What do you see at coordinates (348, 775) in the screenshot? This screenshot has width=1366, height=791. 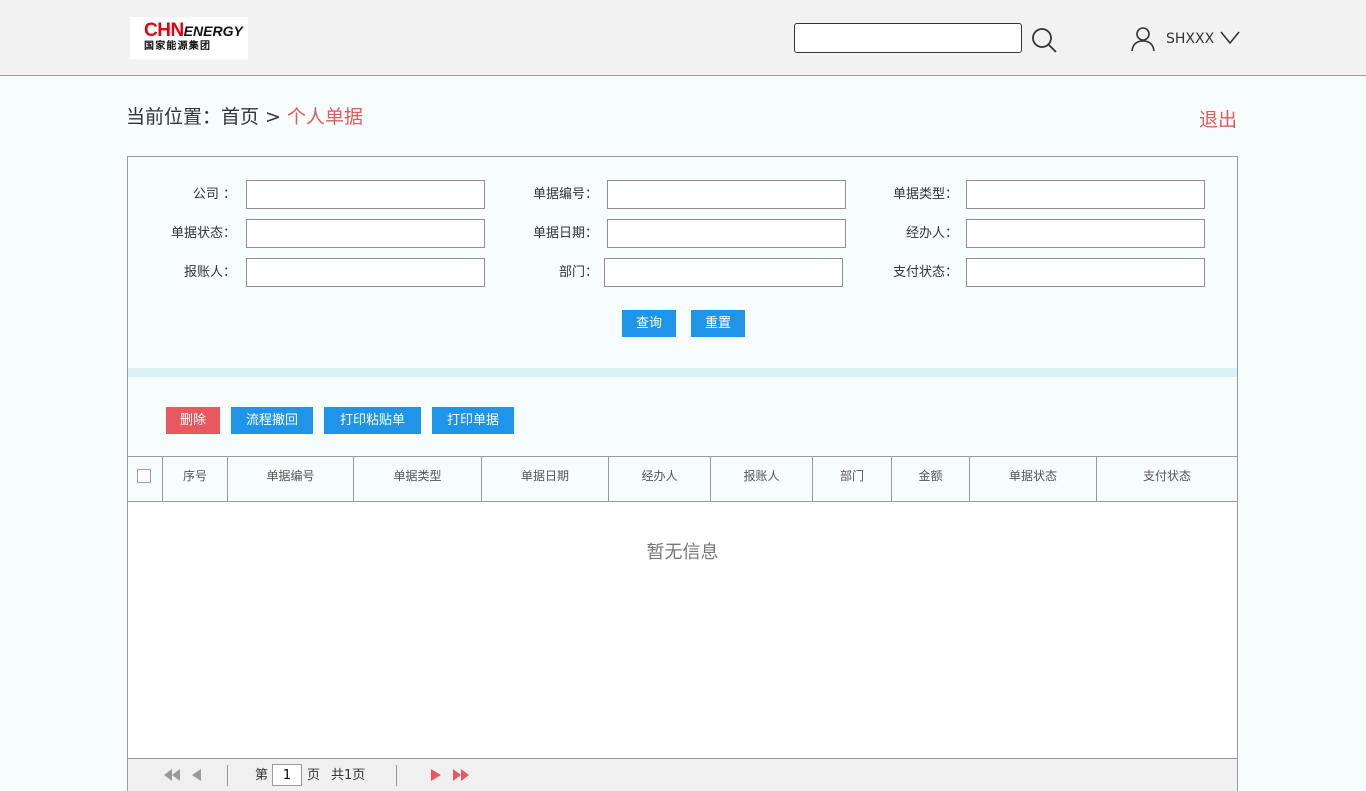 I see `pager-total: 共1页` at bounding box center [348, 775].